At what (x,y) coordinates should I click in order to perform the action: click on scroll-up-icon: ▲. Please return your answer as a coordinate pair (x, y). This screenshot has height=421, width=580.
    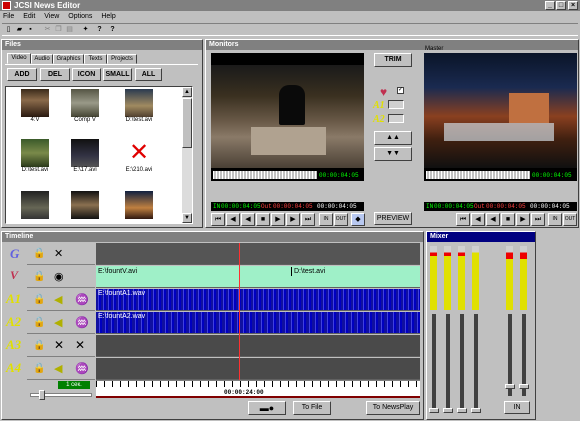
    Looking at the image, I should click on (187, 92).